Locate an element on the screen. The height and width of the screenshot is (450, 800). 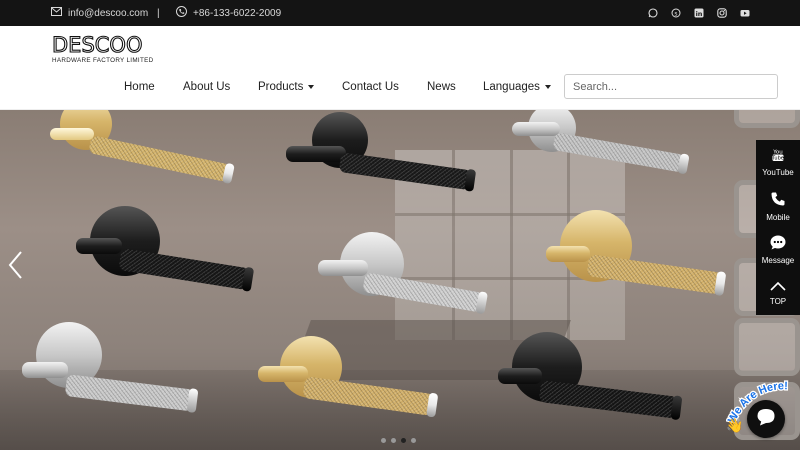
chevron-up-icon is located at coordinates (778, 287).